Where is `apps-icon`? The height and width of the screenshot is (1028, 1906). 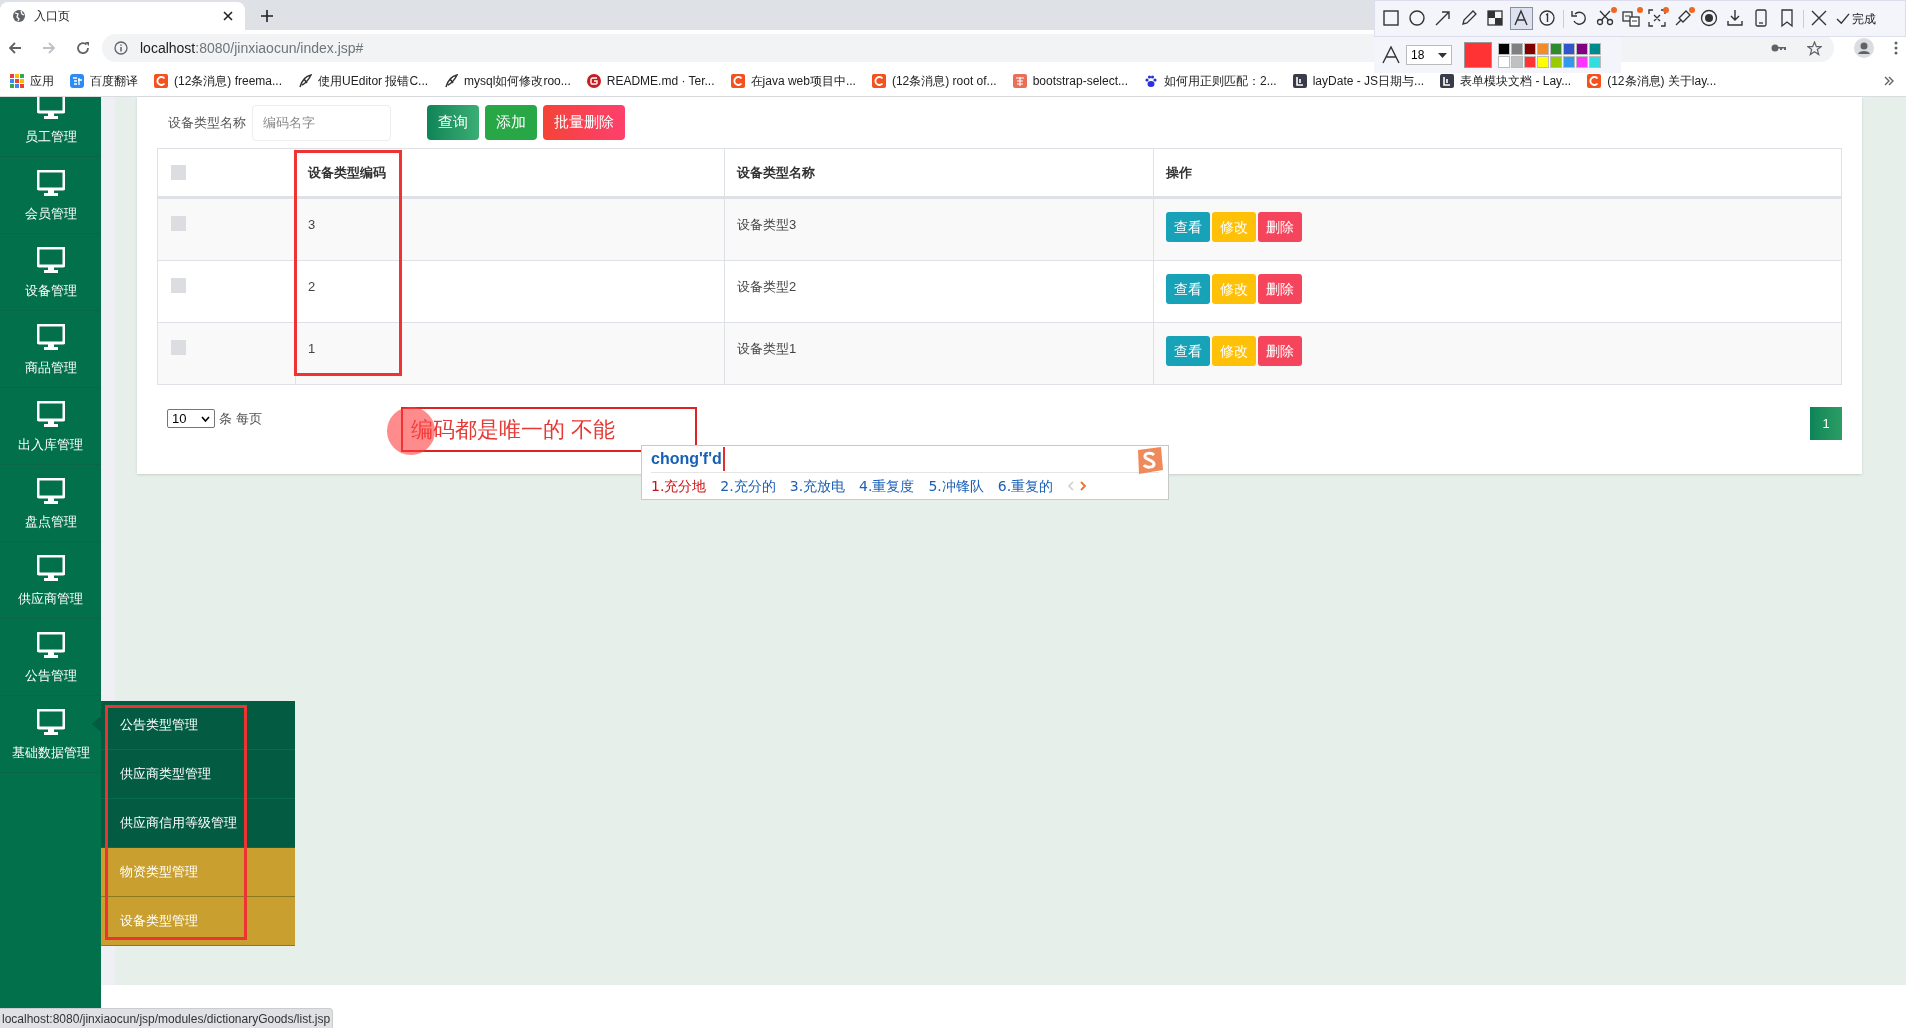
apps-icon is located at coordinates (17, 81).